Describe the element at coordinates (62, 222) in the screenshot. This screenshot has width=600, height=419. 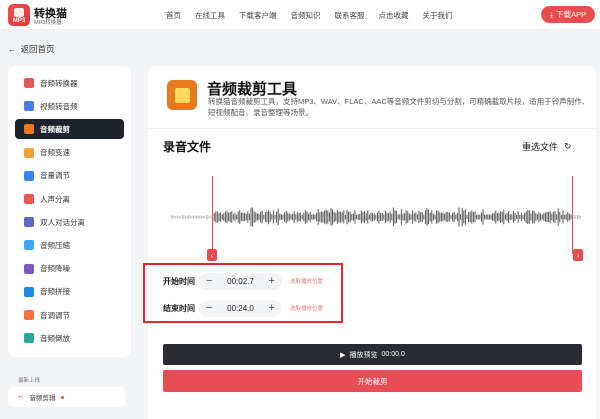
I see `sidebar-item-label: 双人对话分离` at that location.